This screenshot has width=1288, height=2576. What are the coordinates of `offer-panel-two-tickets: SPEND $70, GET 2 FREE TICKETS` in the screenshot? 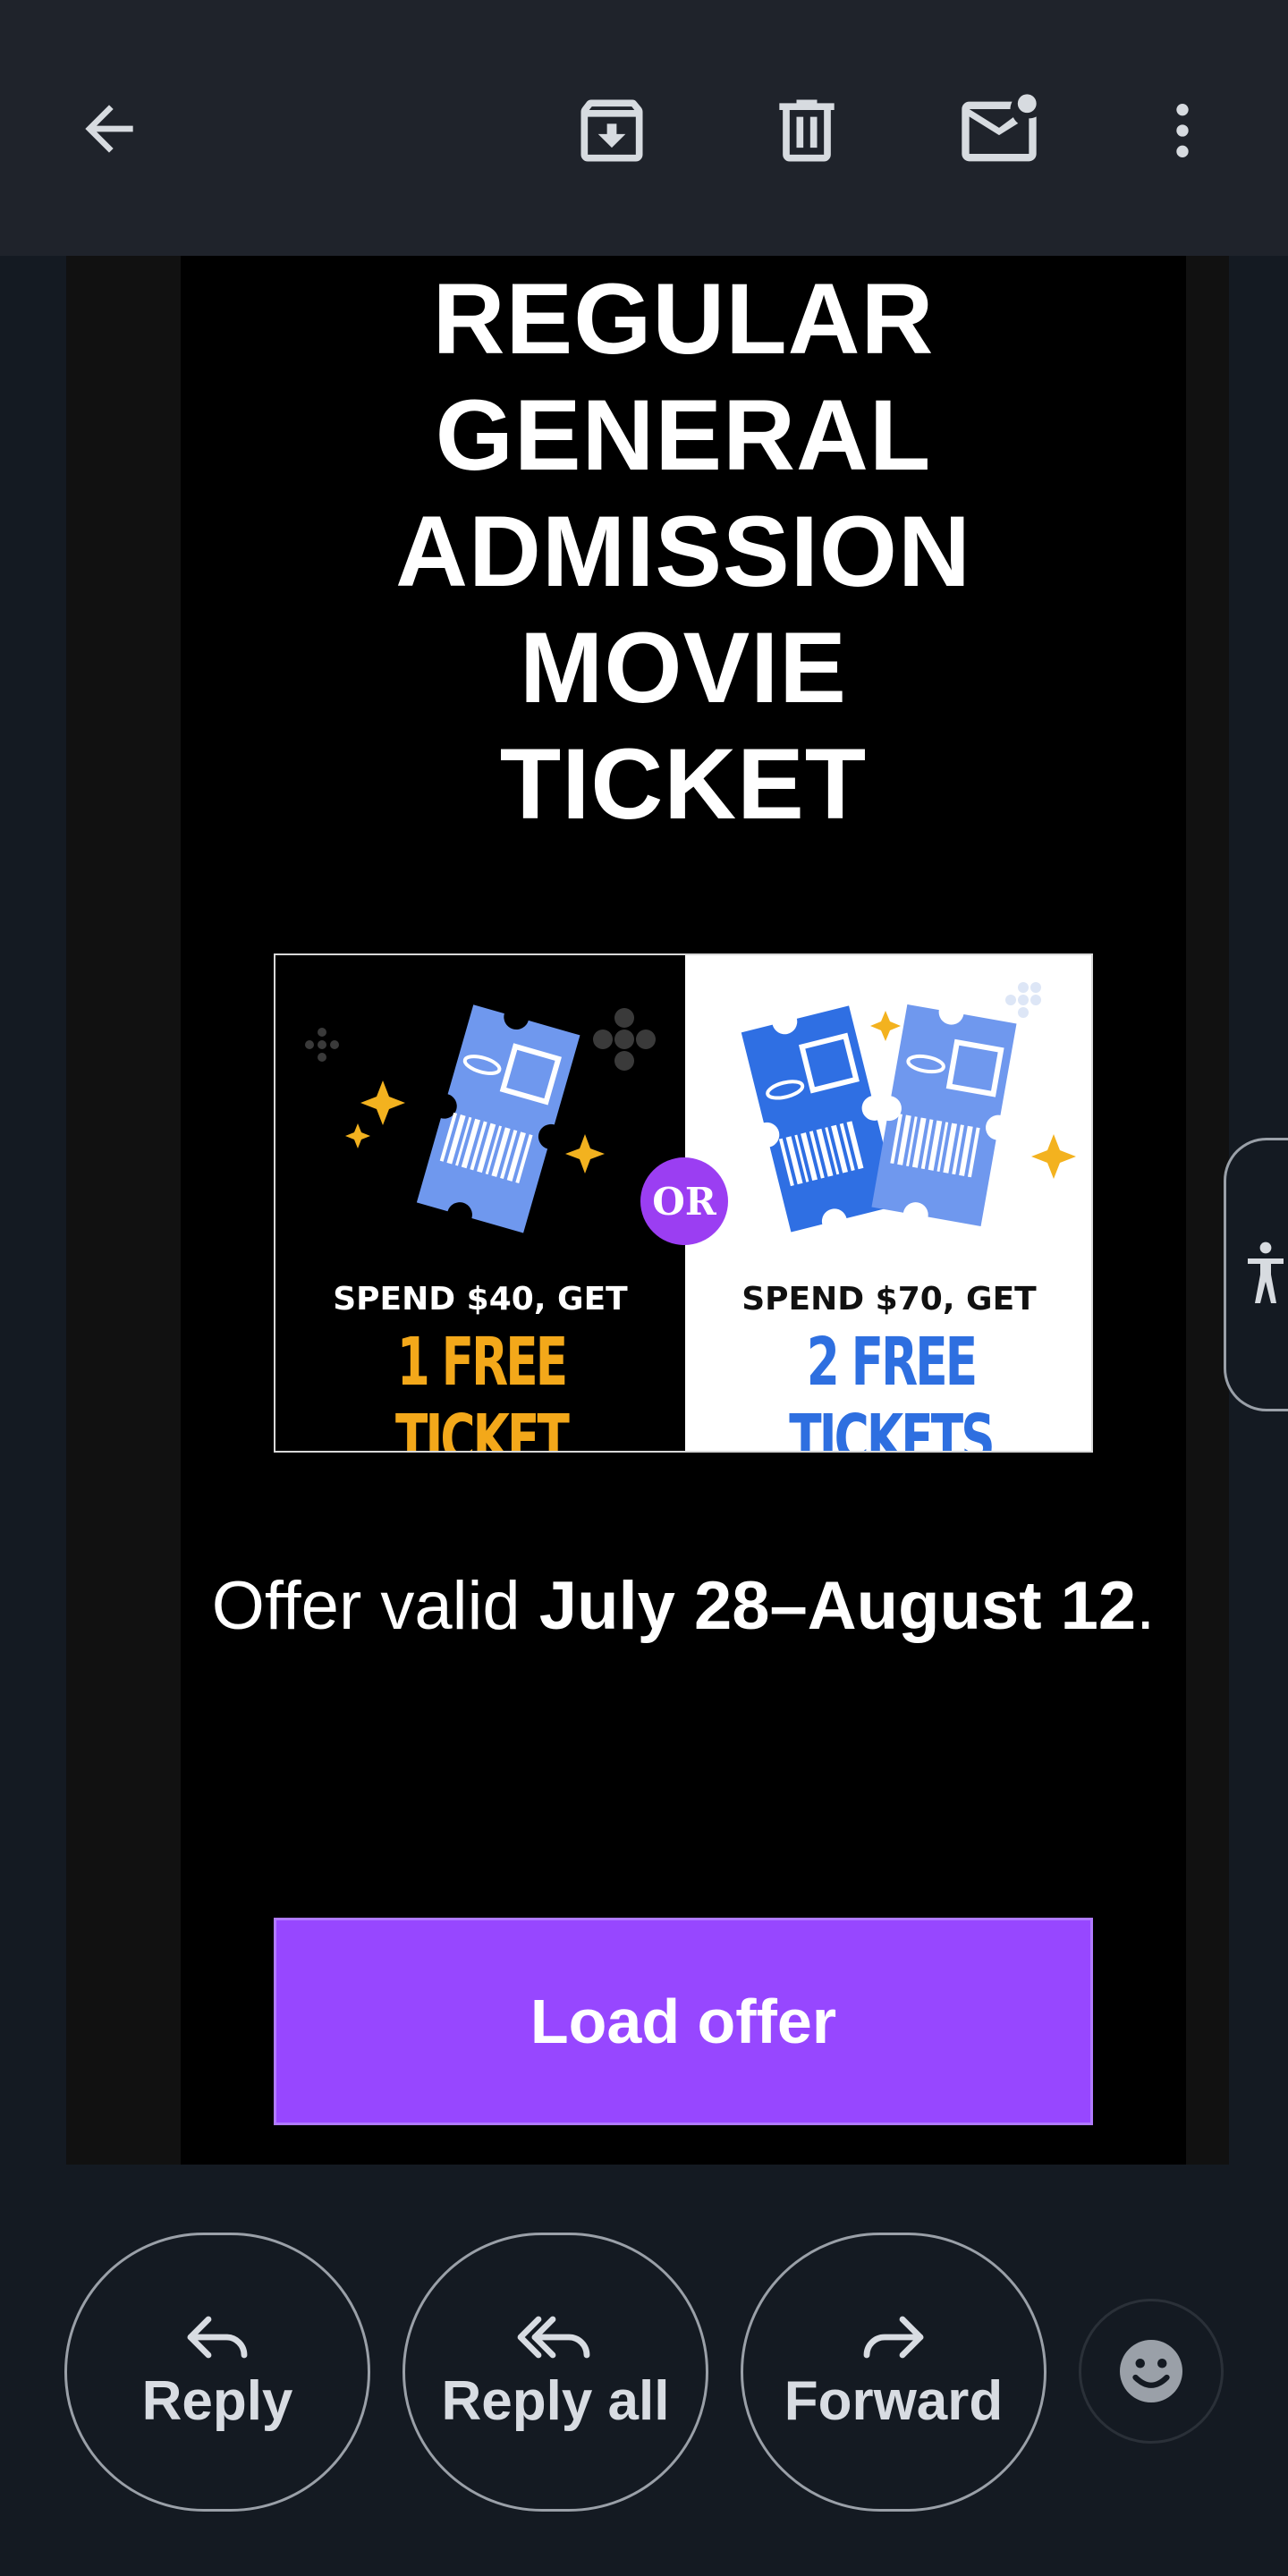 It's located at (888, 1204).